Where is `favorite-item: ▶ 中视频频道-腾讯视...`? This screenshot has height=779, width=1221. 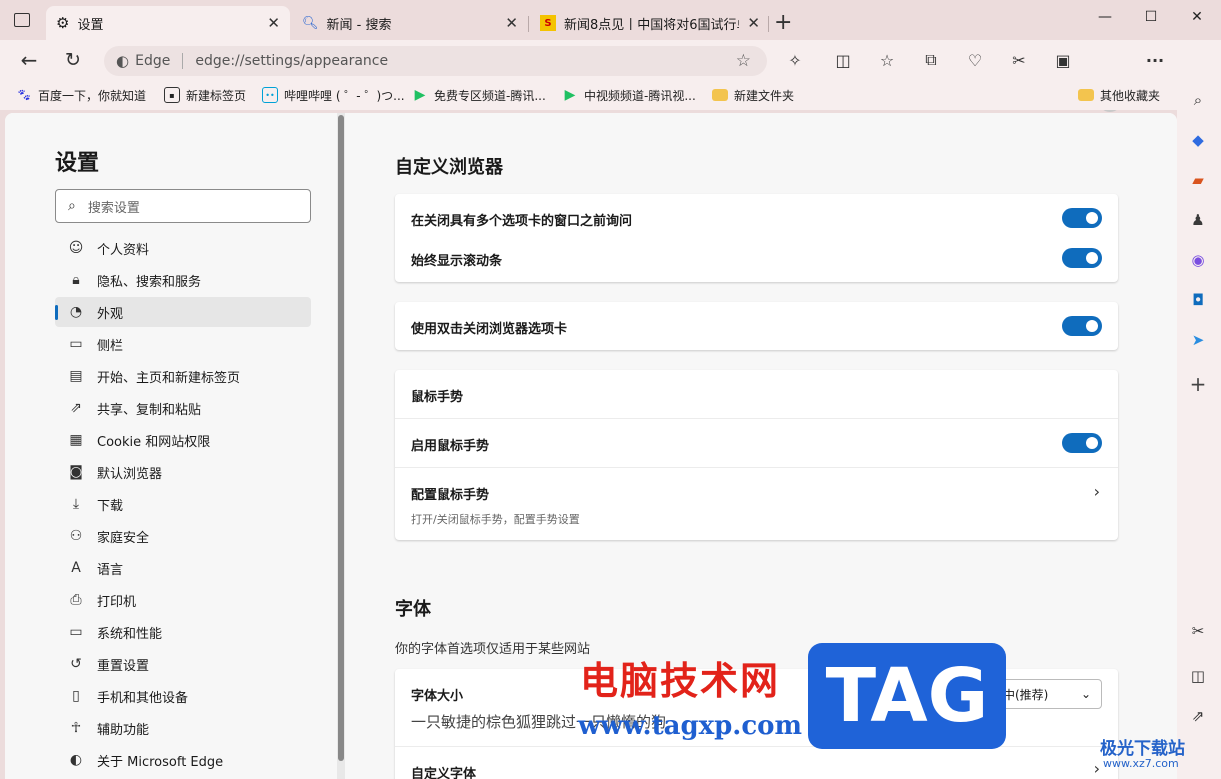
favorite-item: ▶ 中视频频道-腾讯视... is located at coordinates (629, 95).